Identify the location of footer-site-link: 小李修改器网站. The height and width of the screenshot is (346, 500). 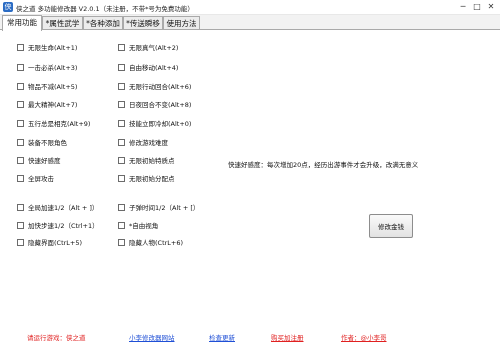
(152, 337).